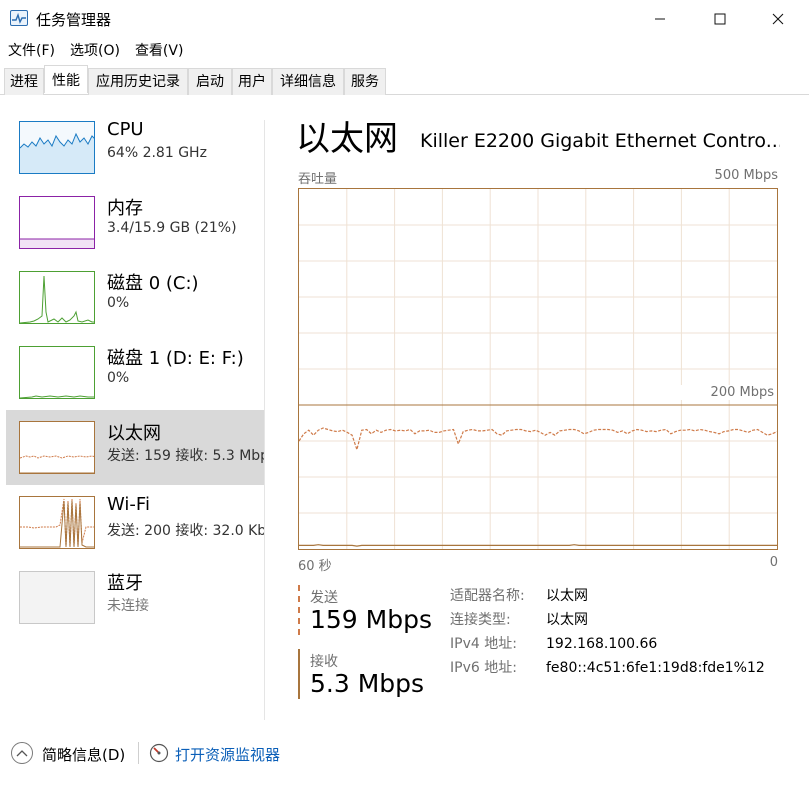  I want to click on series-receive-line, so click(538, 545).